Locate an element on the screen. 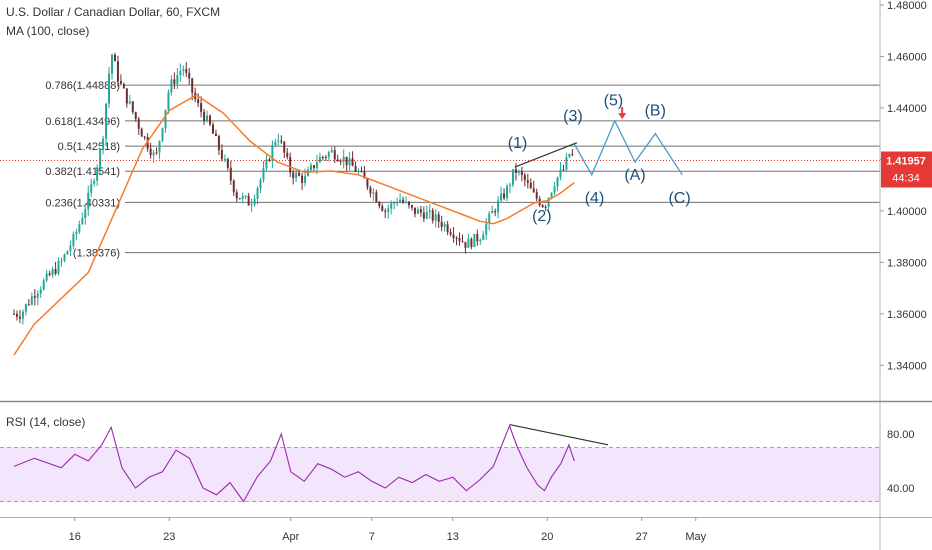 Image resolution: width=932 pixels, height=550 pixels. fib-level-label: 0.618(1.43496) is located at coordinates (82, 122).